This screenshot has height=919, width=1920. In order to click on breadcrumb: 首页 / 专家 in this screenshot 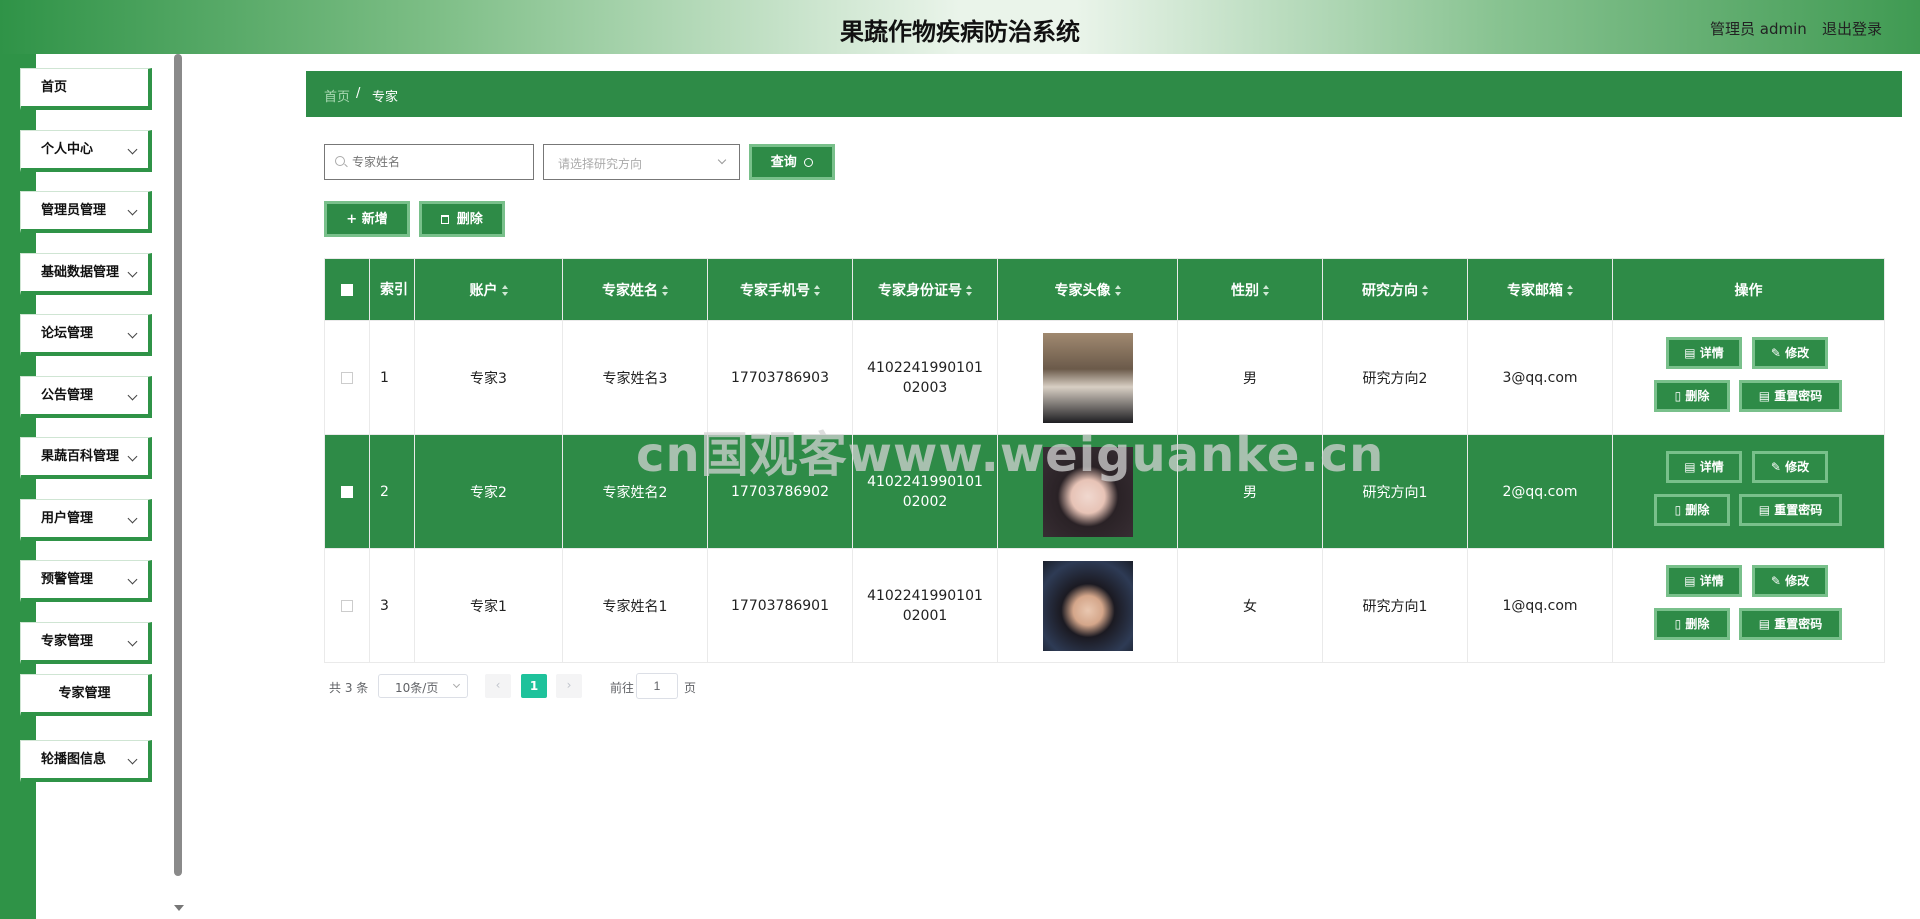, I will do `click(1104, 94)`.